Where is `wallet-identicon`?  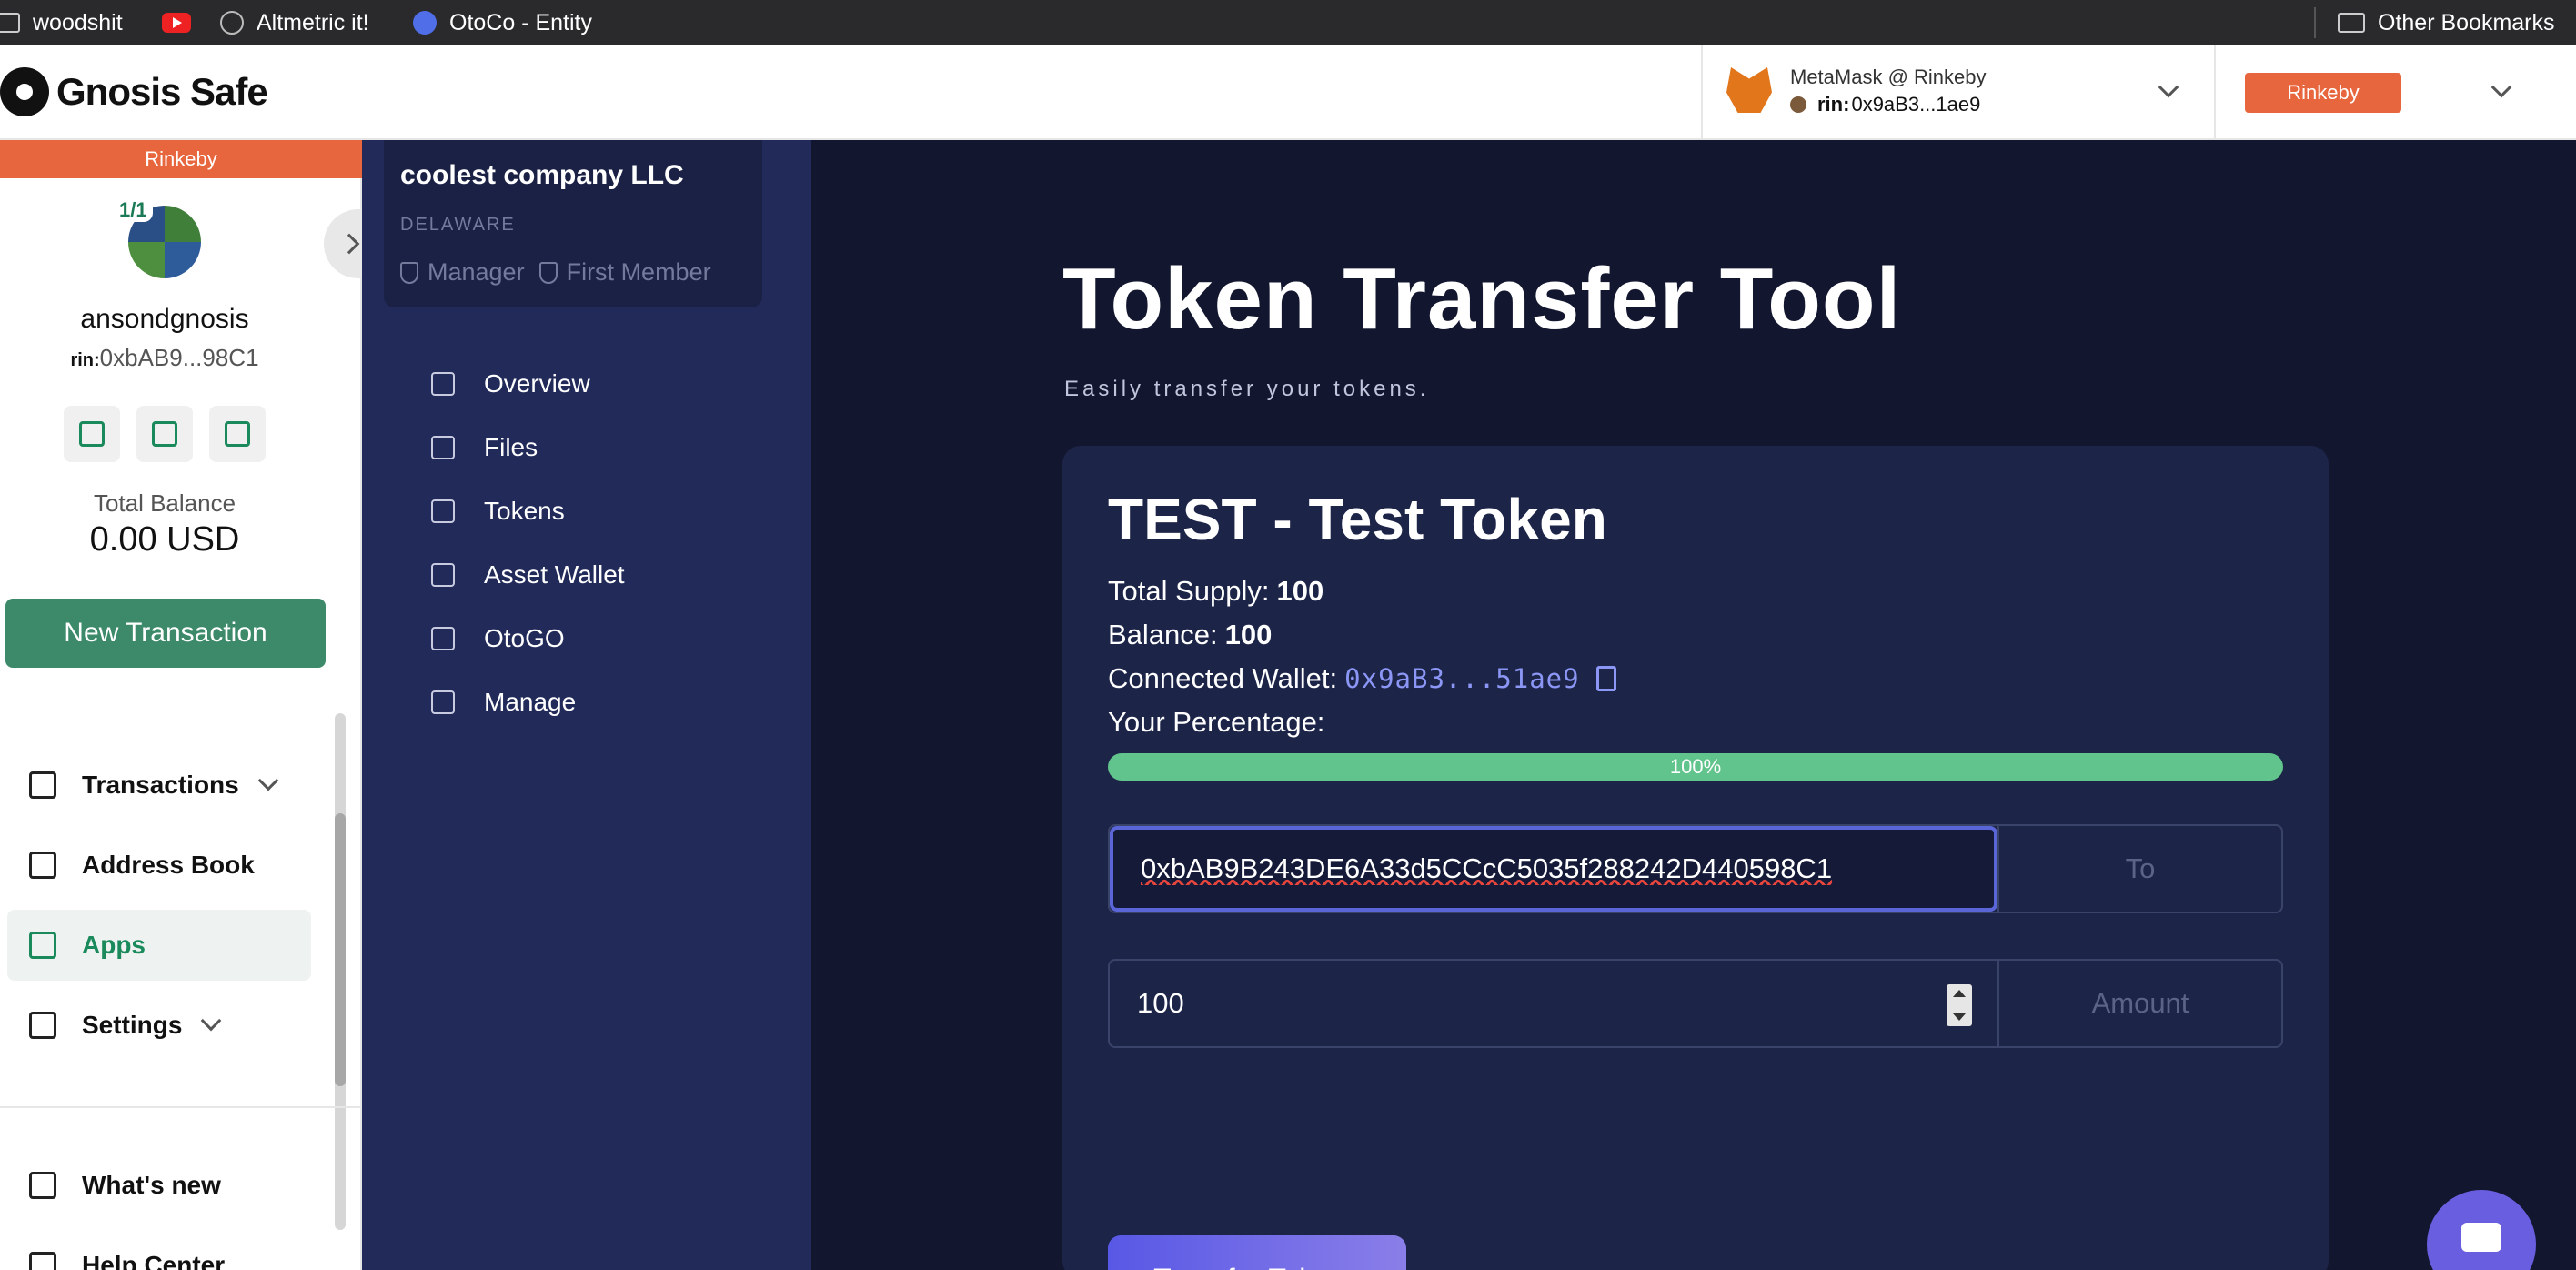 wallet-identicon is located at coordinates (1798, 104).